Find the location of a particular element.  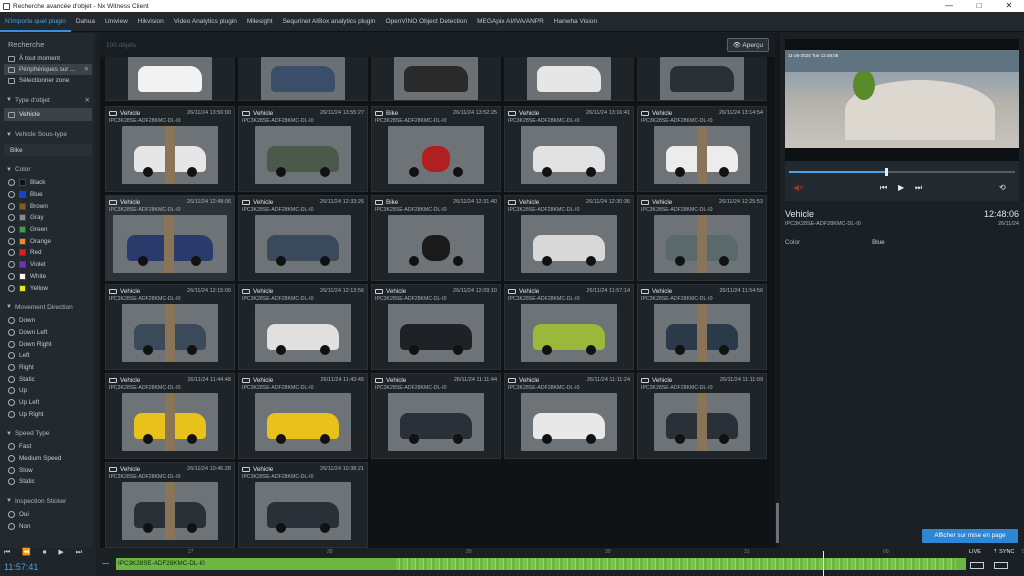

device-filter: Périphériques sur ... ✕ is located at coordinates (48, 69).